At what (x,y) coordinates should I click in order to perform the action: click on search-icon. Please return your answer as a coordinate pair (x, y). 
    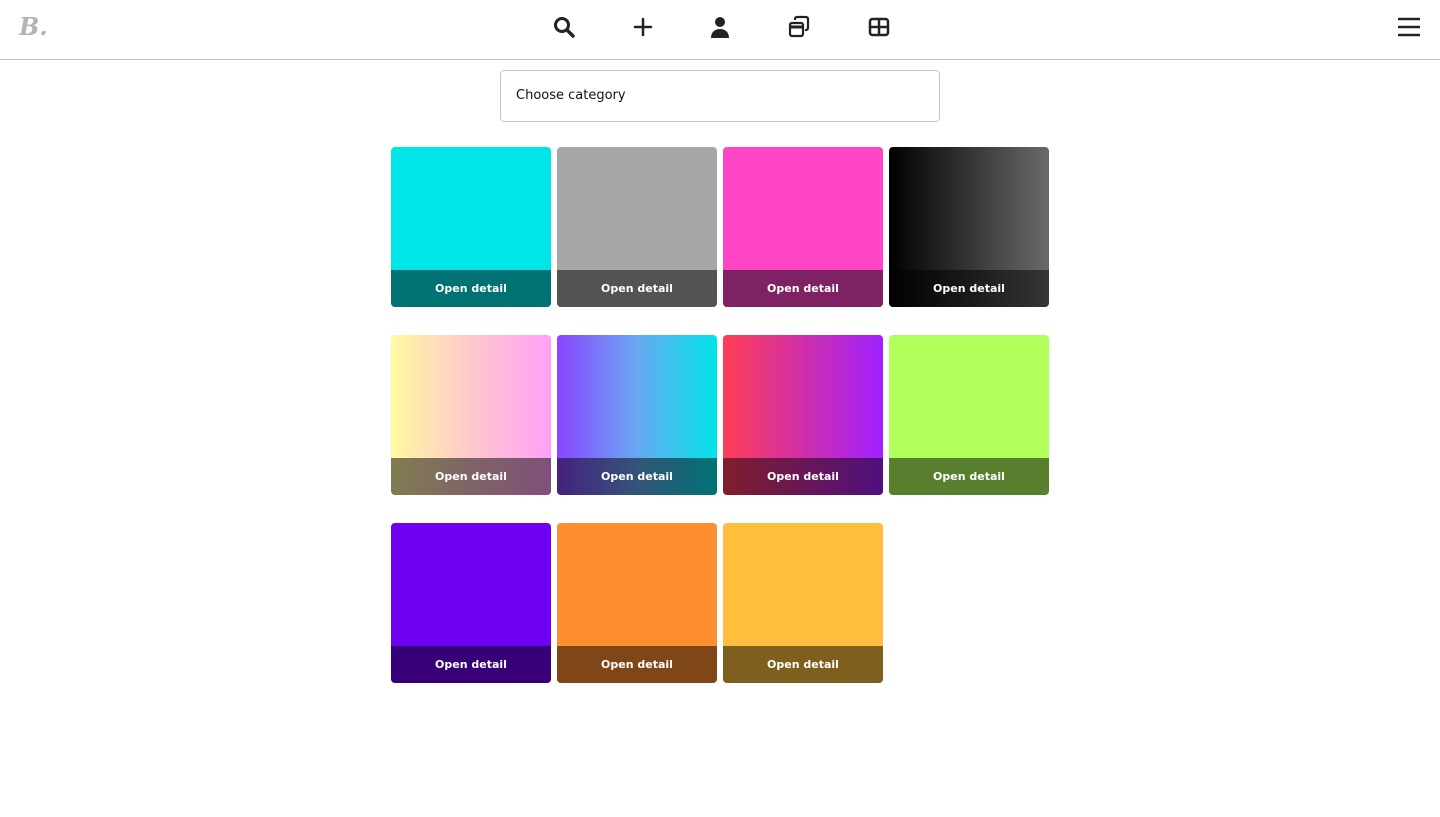
    Looking at the image, I should click on (564, 27).